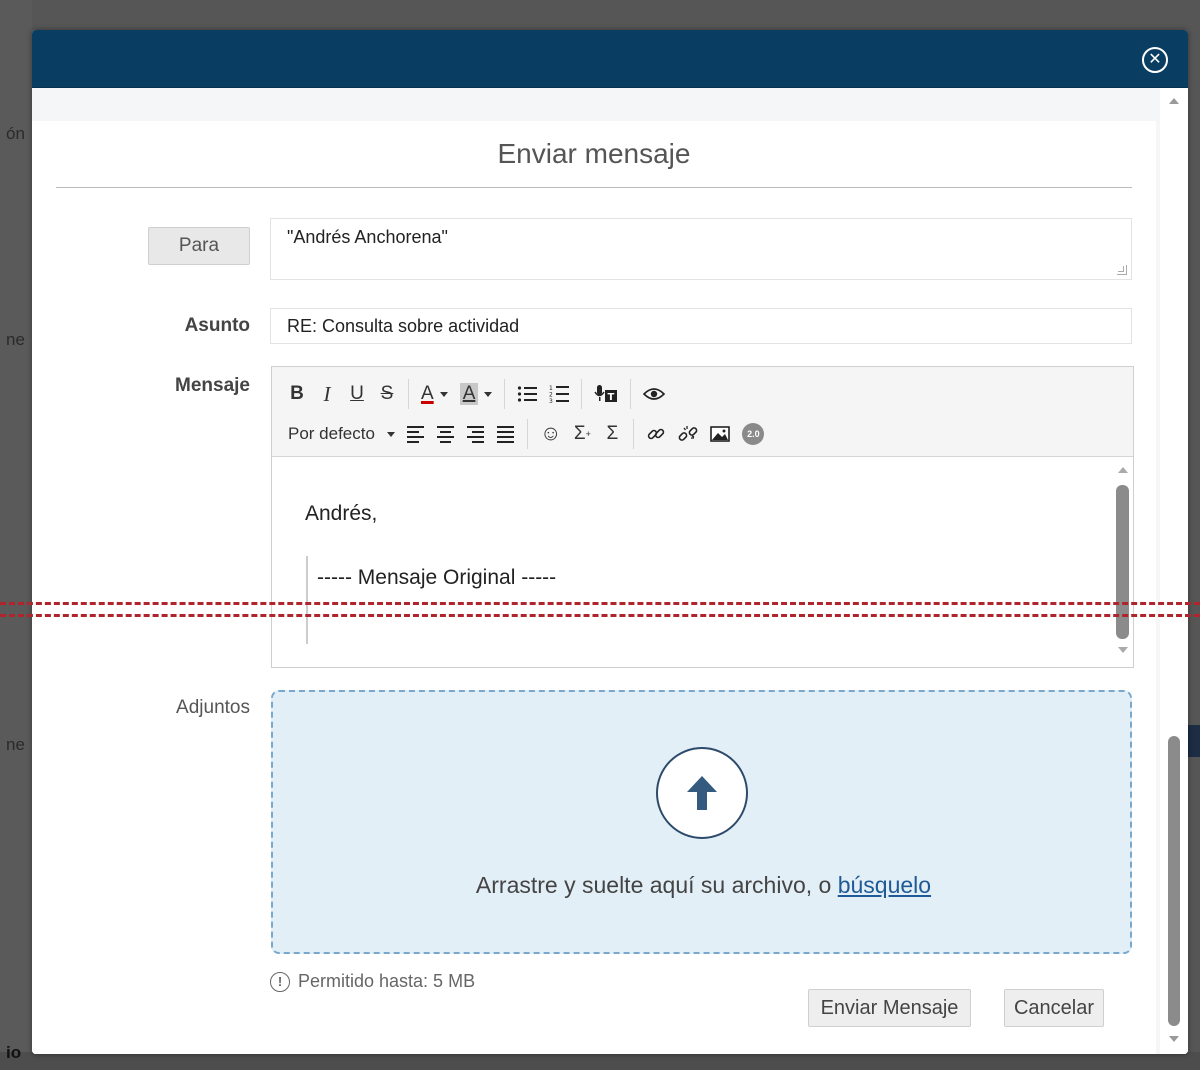 This screenshot has width=1200, height=1070. Describe the element at coordinates (476, 434) in the screenshot. I see `align-right-icon` at that location.